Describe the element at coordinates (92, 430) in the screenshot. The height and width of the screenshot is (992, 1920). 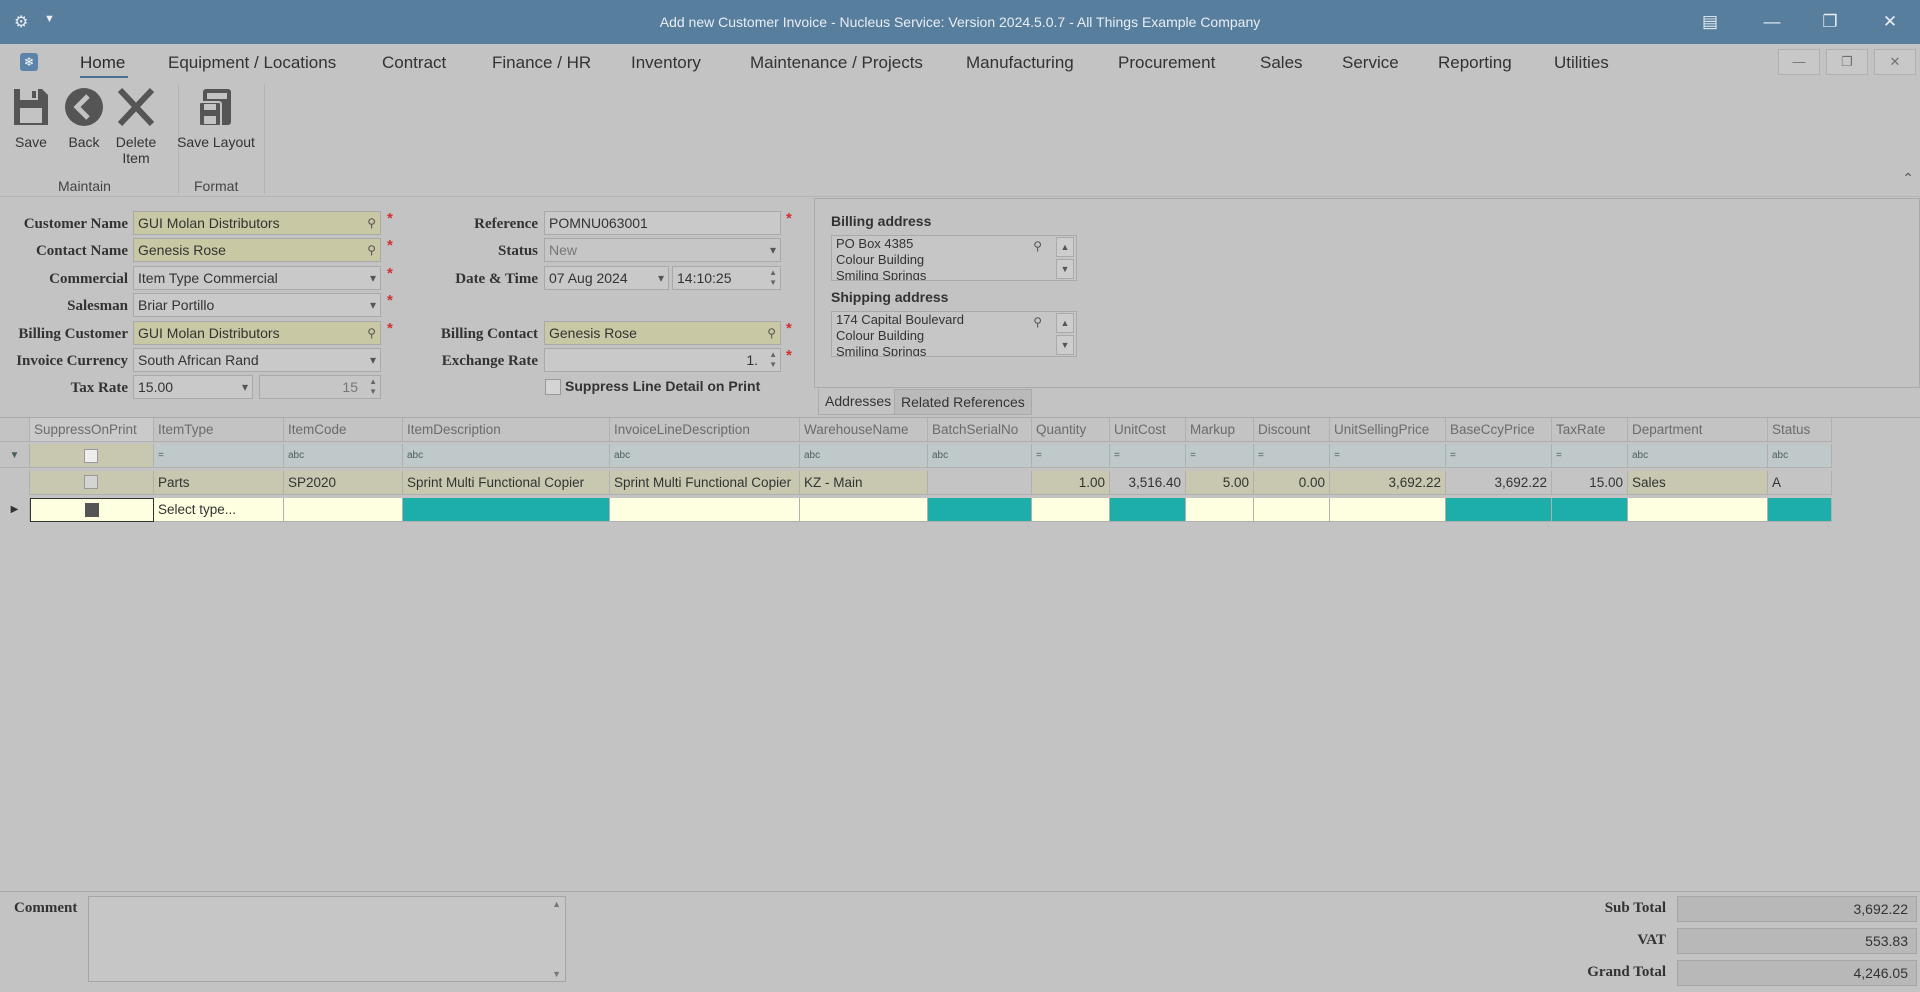
I see `column-header: SuppressOnPrint` at that location.